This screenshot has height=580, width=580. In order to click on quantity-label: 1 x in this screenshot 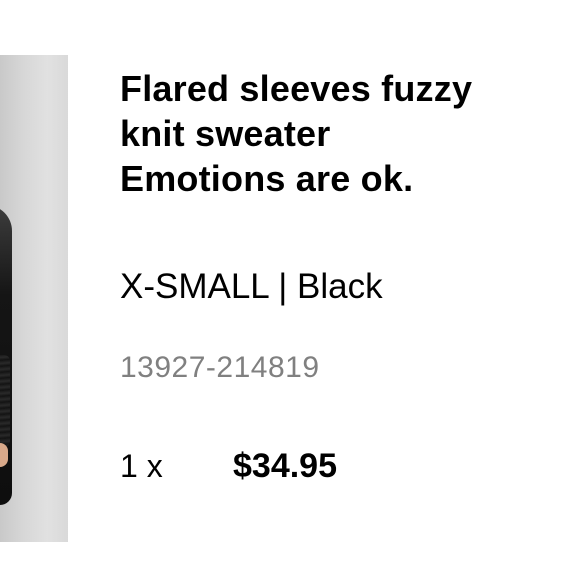, I will do `click(141, 466)`.